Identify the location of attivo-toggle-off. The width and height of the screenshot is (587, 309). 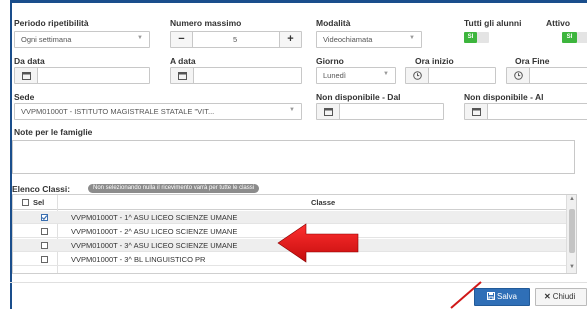
(582, 37).